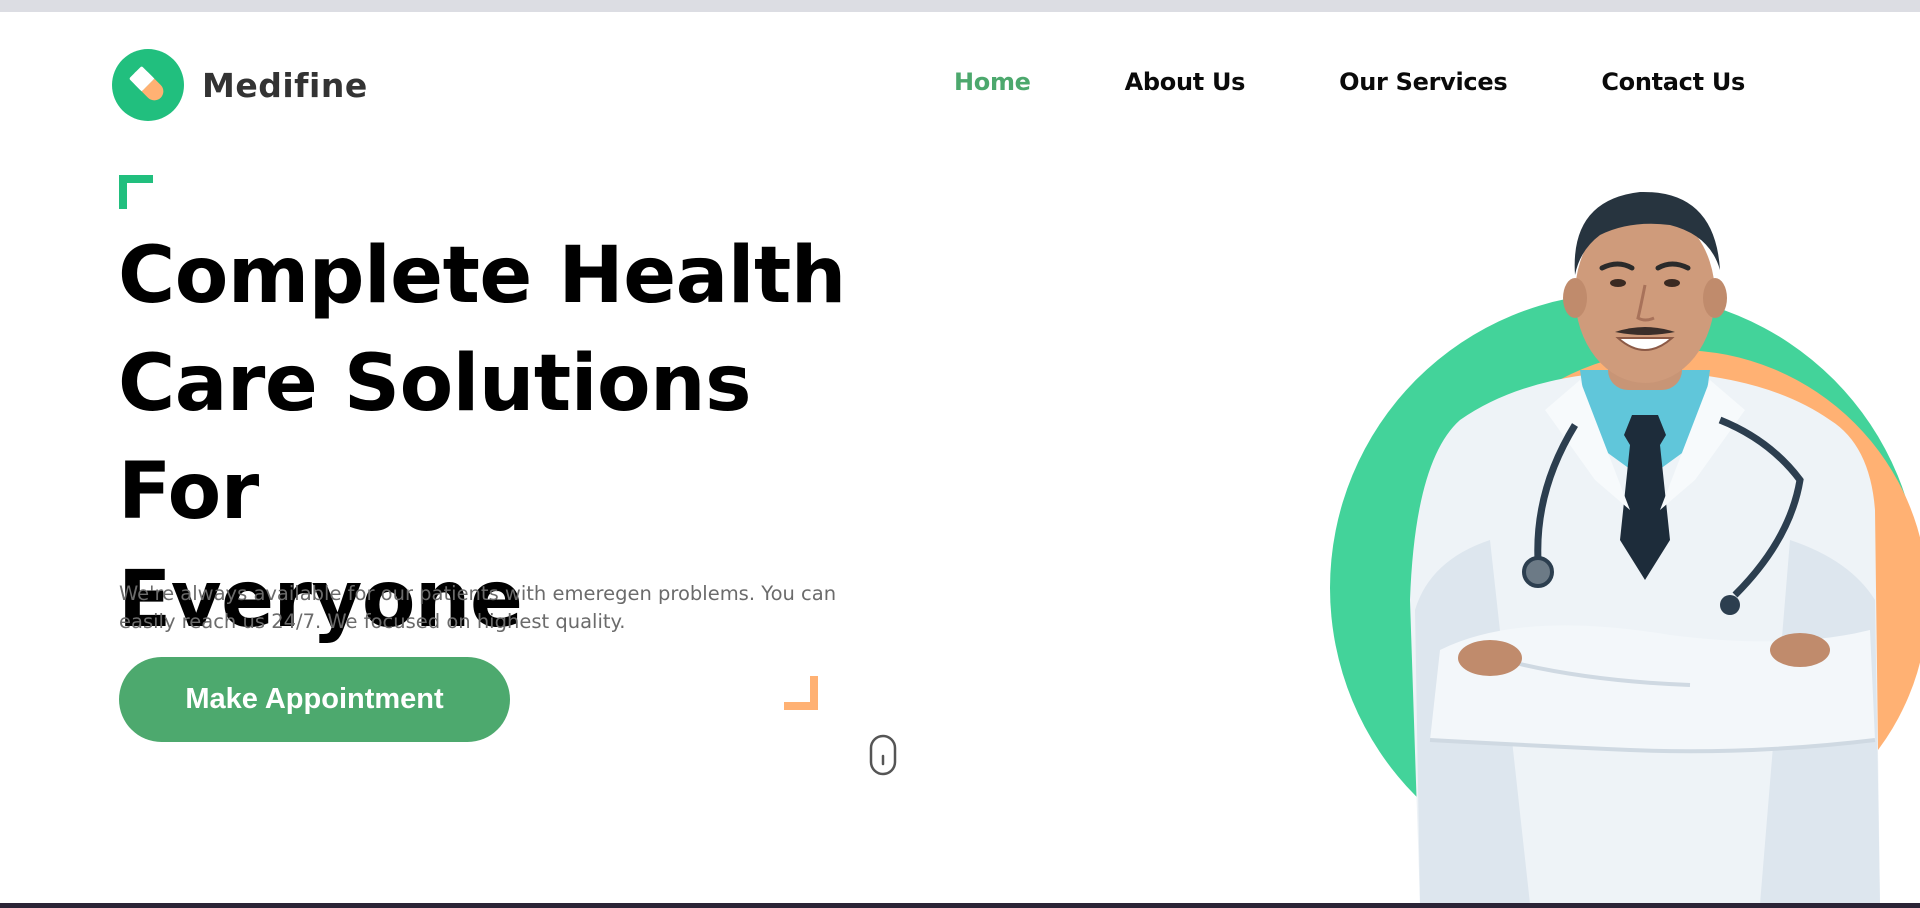  I want to click on brand-logo-link: Medifine, so click(240, 85).